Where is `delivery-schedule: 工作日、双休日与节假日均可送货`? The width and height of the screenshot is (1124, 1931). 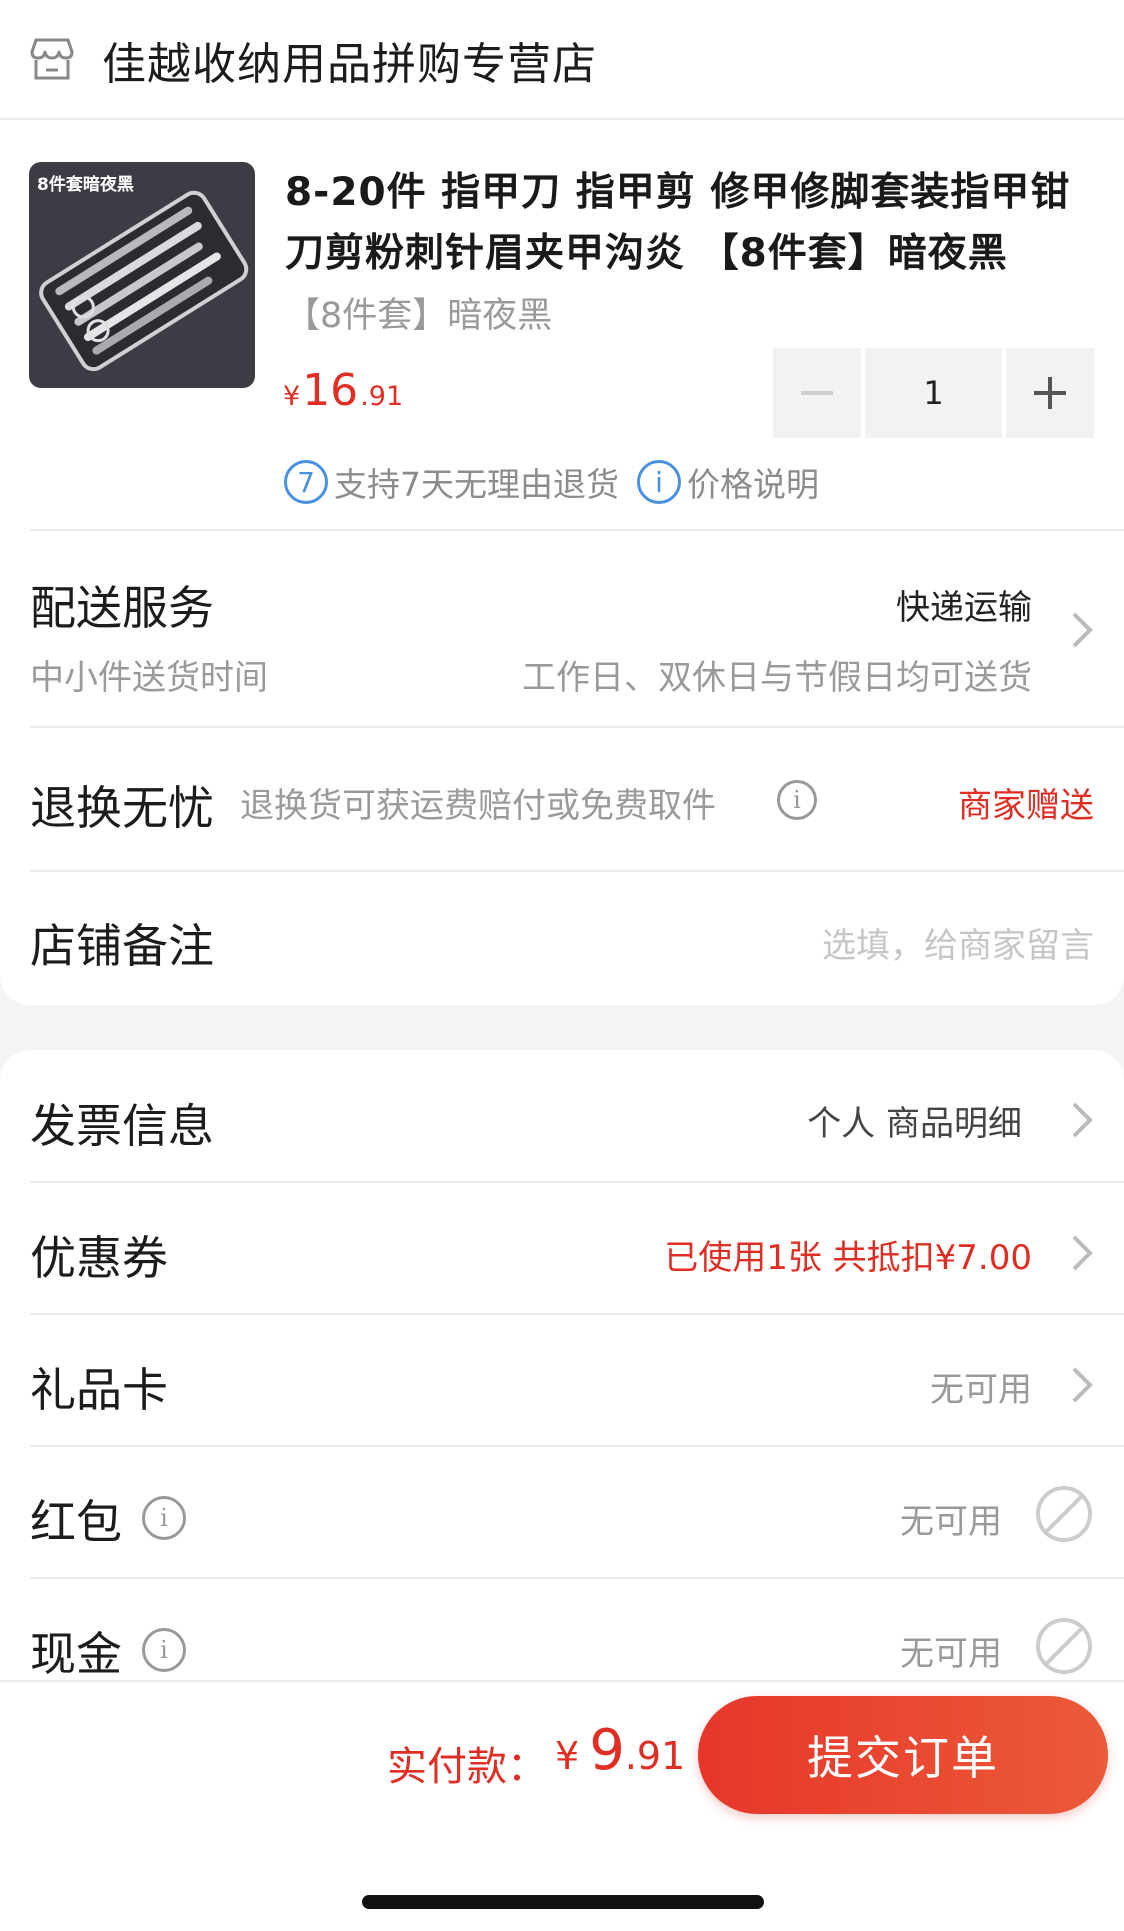
delivery-schedule: 工作日、双休日与节假日均可送货 is located at coordinates (777, 678).